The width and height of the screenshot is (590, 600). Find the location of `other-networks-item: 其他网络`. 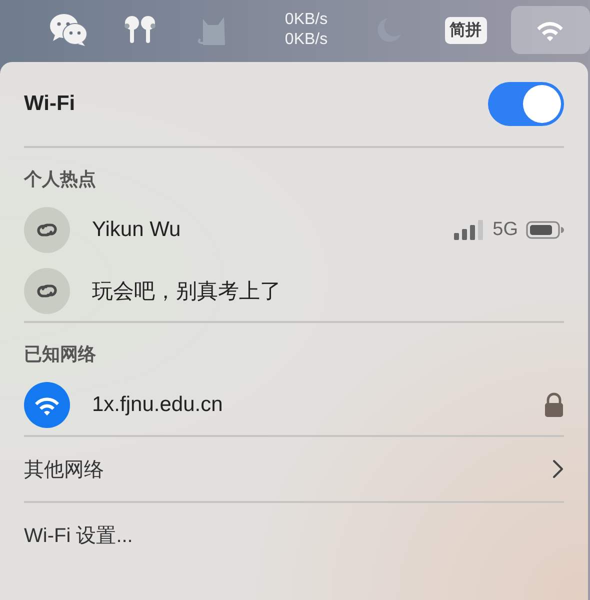

other-networks-item: 其他网络 is located at coordinates (294, 469).